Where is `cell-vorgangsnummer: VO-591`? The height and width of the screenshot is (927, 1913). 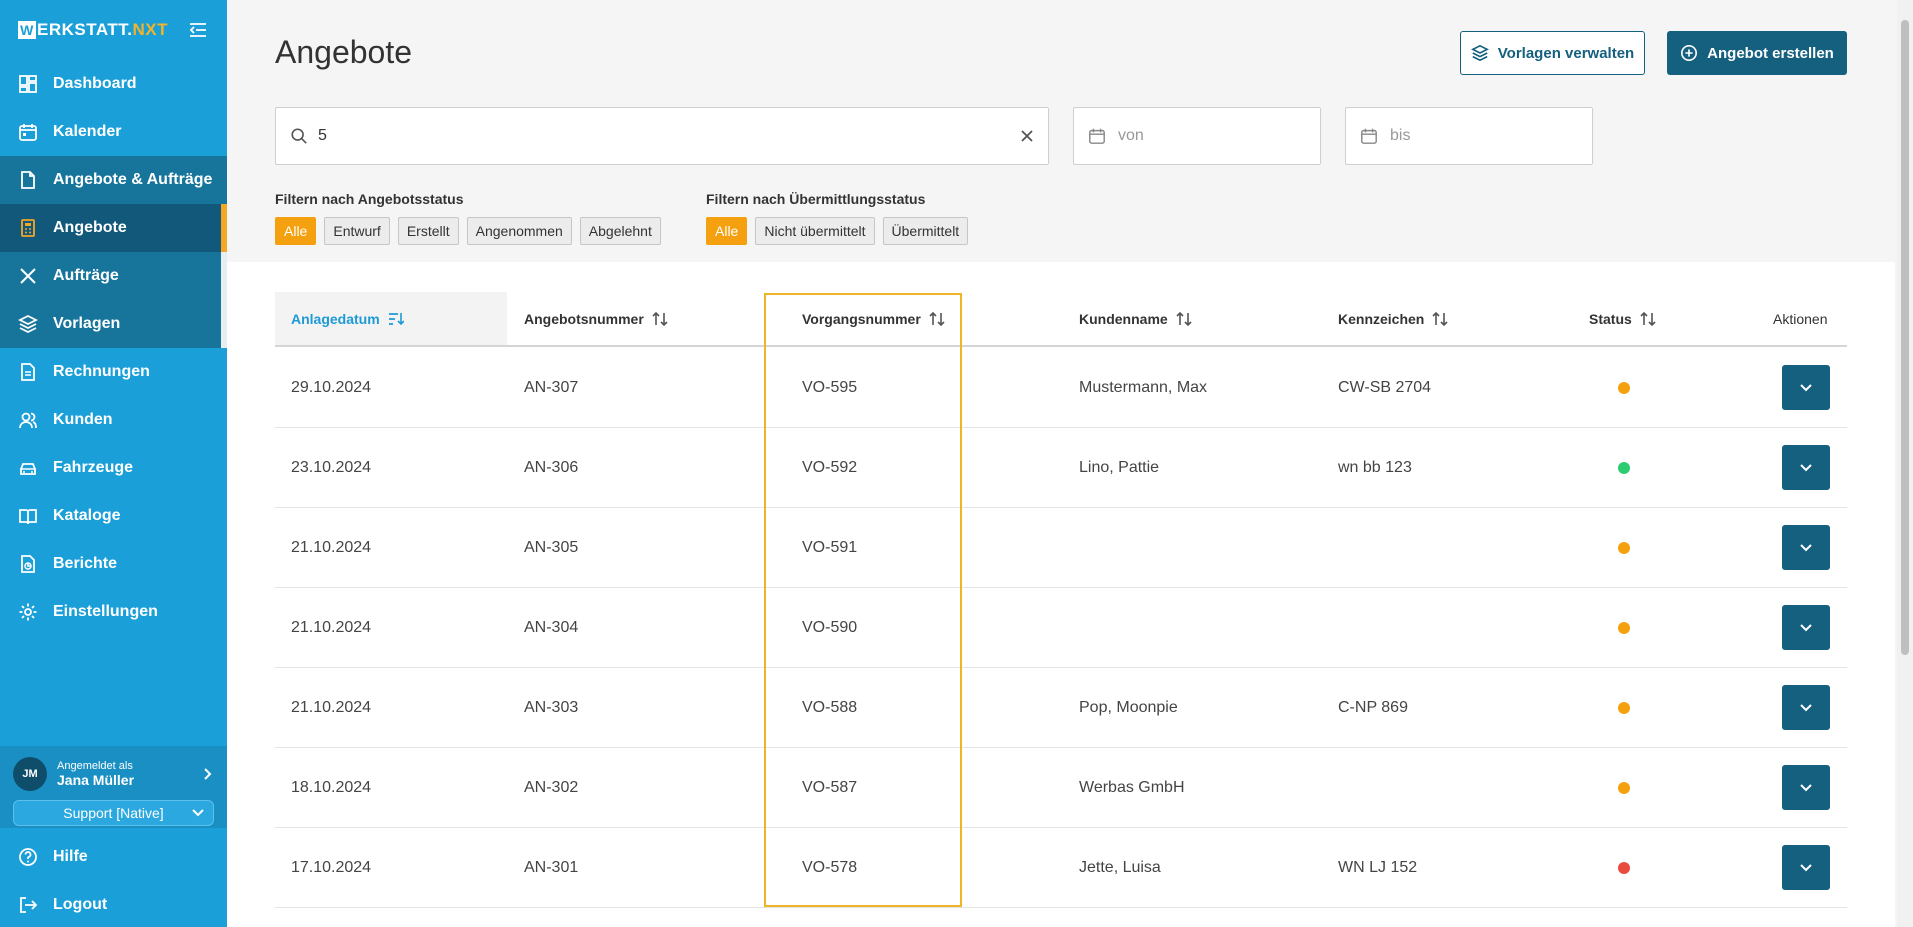
cell-vorgangsnummer: VO-591 is located at coordinates (830, 547).